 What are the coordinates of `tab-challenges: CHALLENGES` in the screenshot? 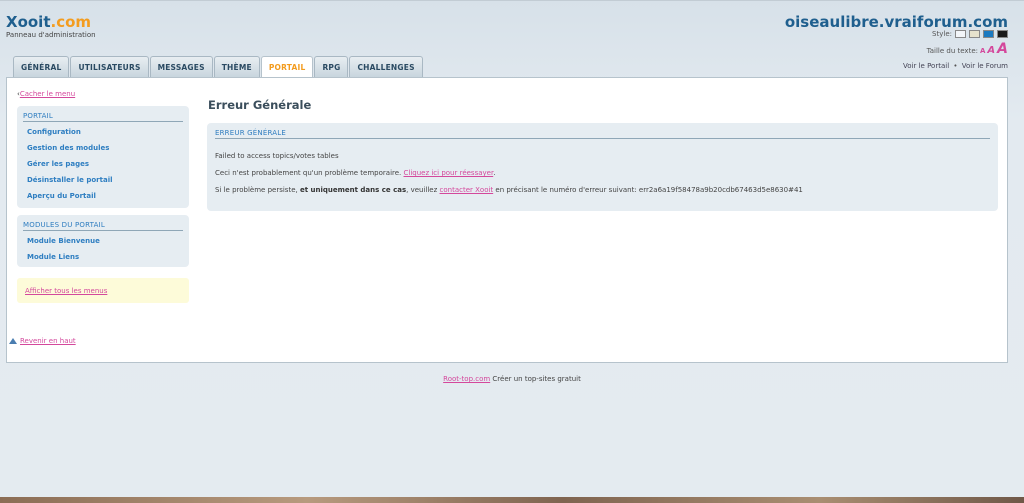 It's located at (386, 66).